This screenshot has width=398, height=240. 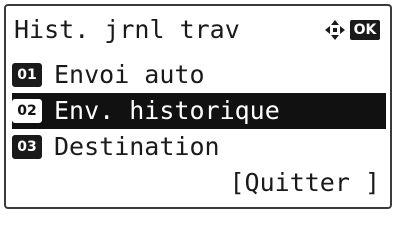 I want to click on screen-title: Hist. jrnl trav, so click(x=127, y=29).